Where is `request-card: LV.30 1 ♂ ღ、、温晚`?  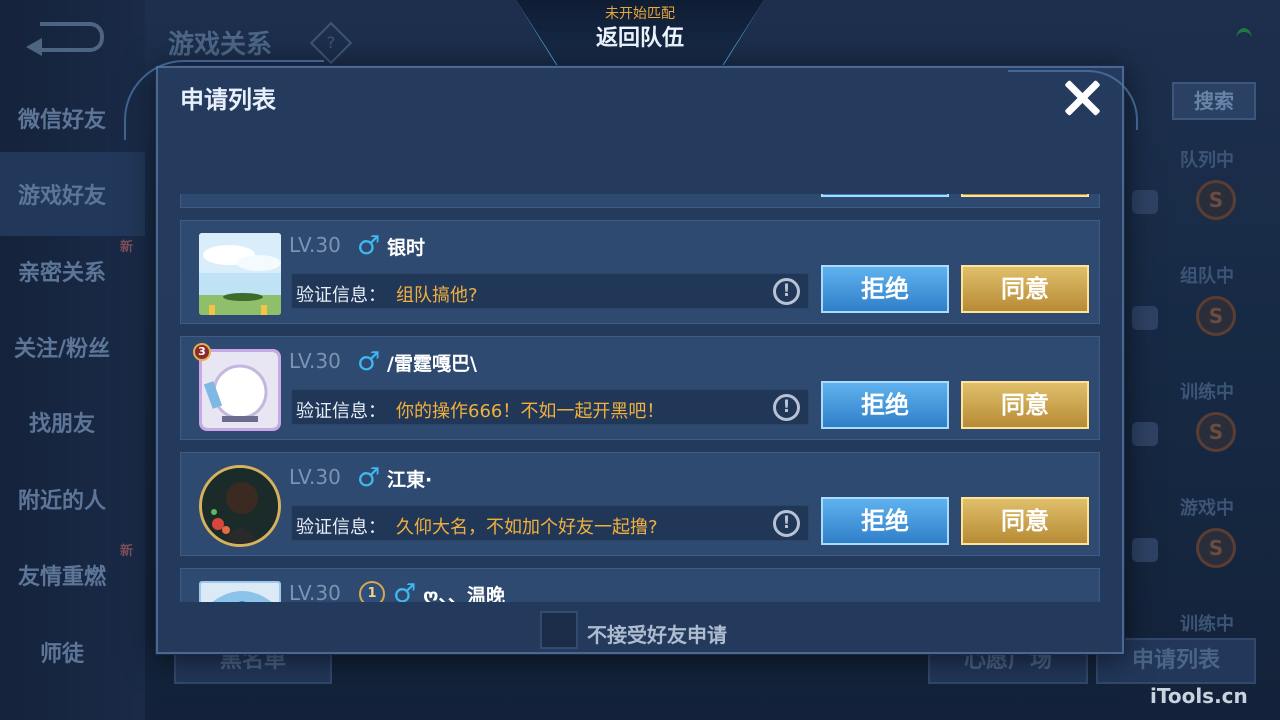
request-card: LV.30 1 ♂ ღ、、温晚 is located at coordinates (640, 585).